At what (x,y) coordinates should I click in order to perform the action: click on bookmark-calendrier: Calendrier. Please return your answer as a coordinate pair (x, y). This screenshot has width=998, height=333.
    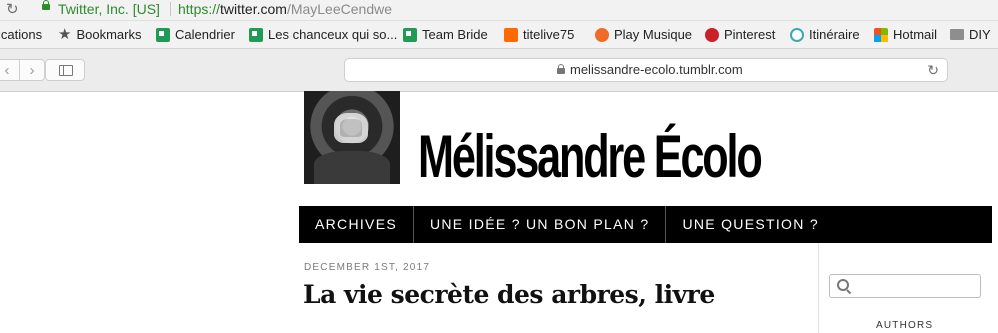
    Looking at the image, I should click on (195, 34).